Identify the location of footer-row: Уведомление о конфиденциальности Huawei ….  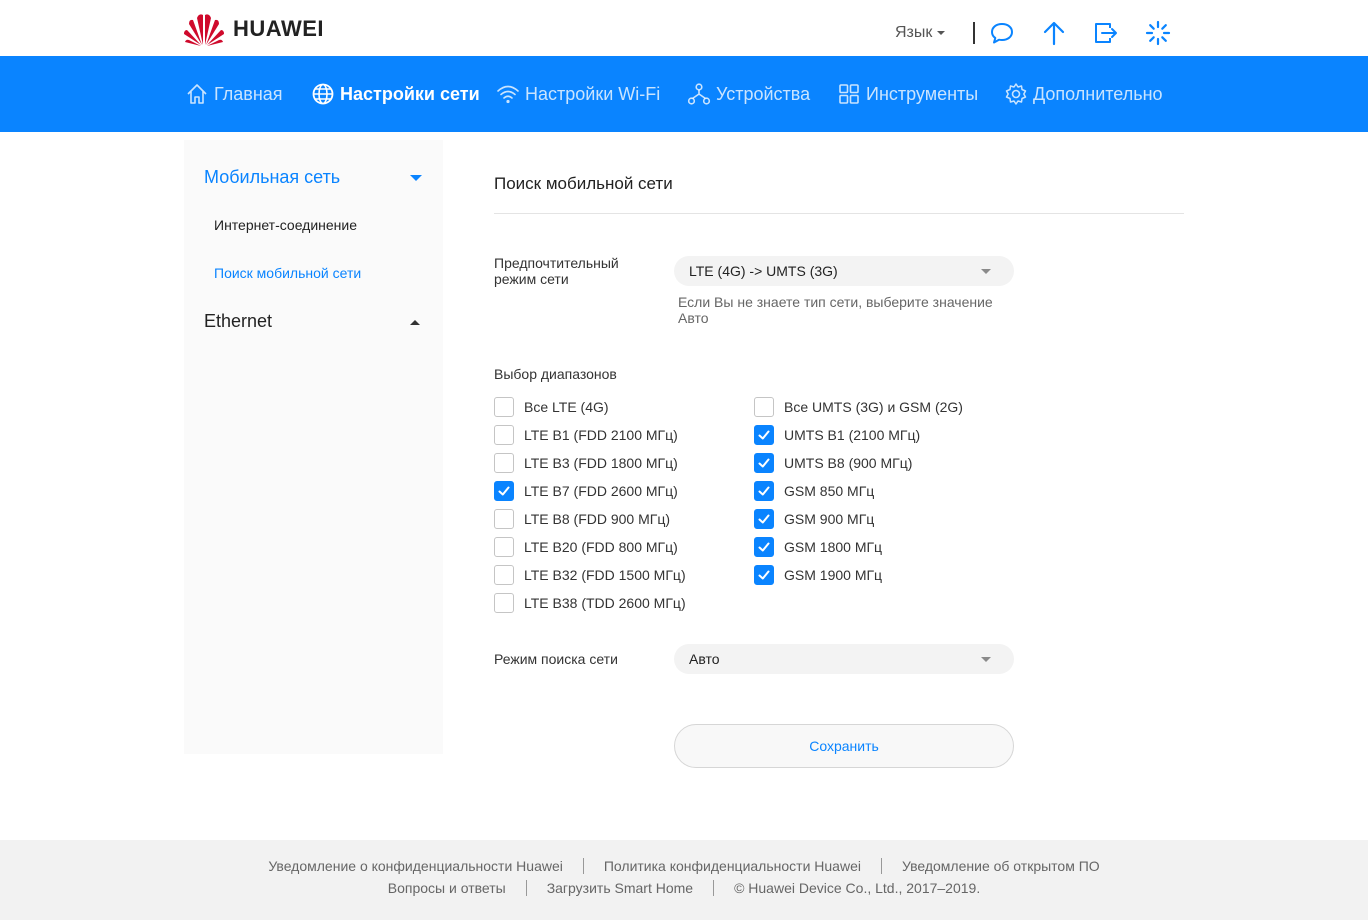
(684, 866).